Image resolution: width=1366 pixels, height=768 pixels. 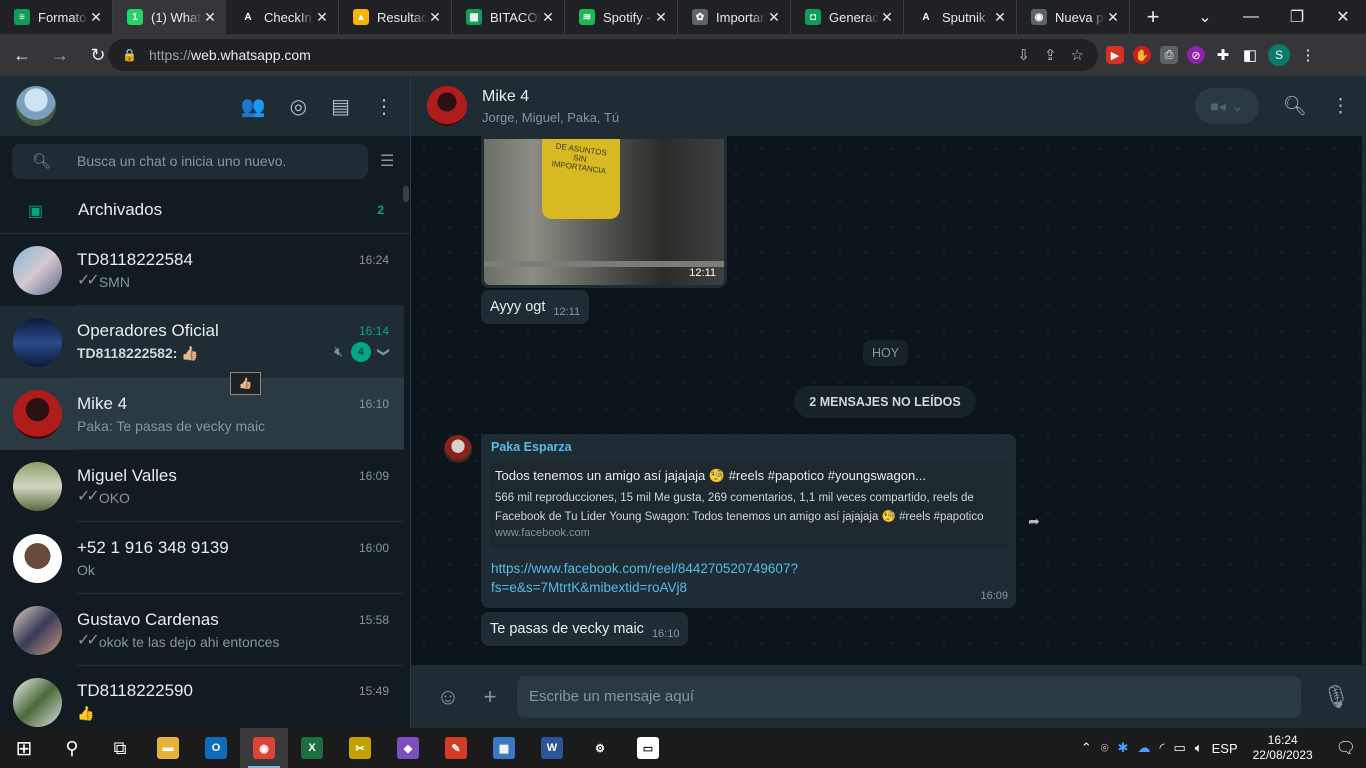 What do you see at coordinates (1050, 55) in the screenshot?
I see `share-icon: ⇪` at bounding box center [1050, 55].